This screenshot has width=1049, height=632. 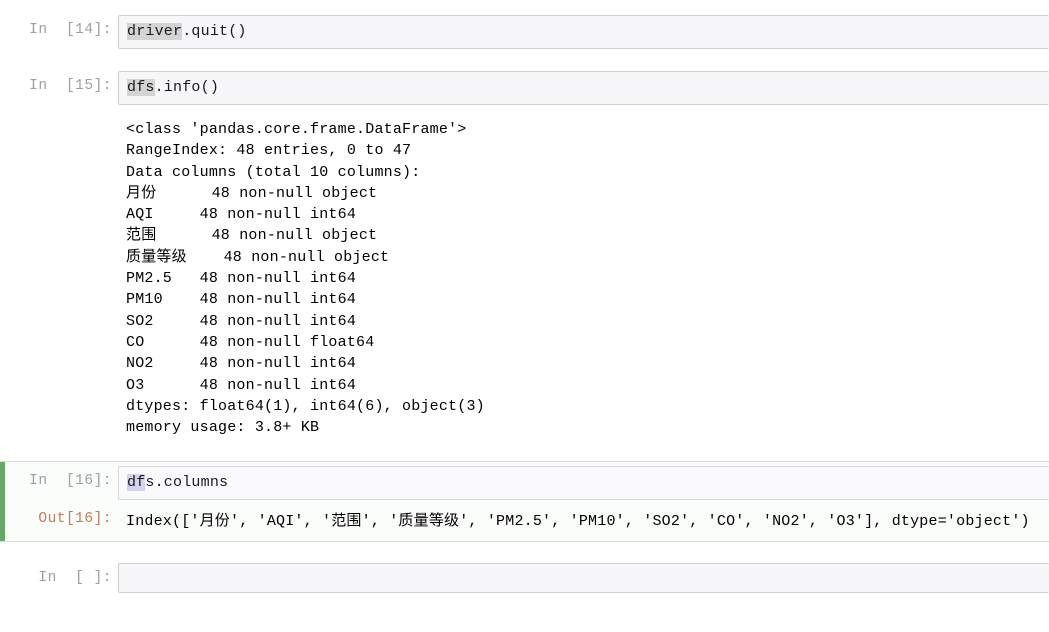 I want to click on code-highlighted-token-15: dfs, so click(x=141, y=87).